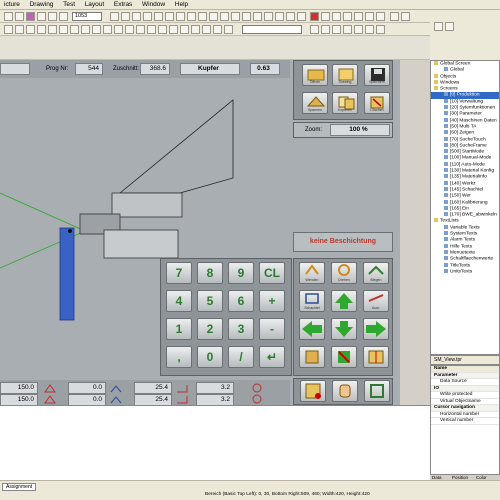 This screenshot has height=500, width=500. What do you see at coordinates (325, 29) in the screenshot?
I see `events-icon` at bounding box center [325, 29].